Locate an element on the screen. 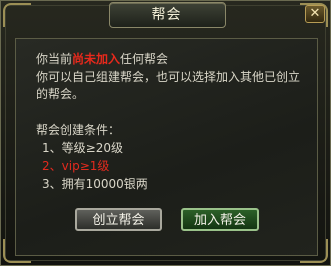 Image resolution: width=331 pixels, height=266 pixels. condition-item: 3、拥有10000银两 is located at coordinates (95, 184).